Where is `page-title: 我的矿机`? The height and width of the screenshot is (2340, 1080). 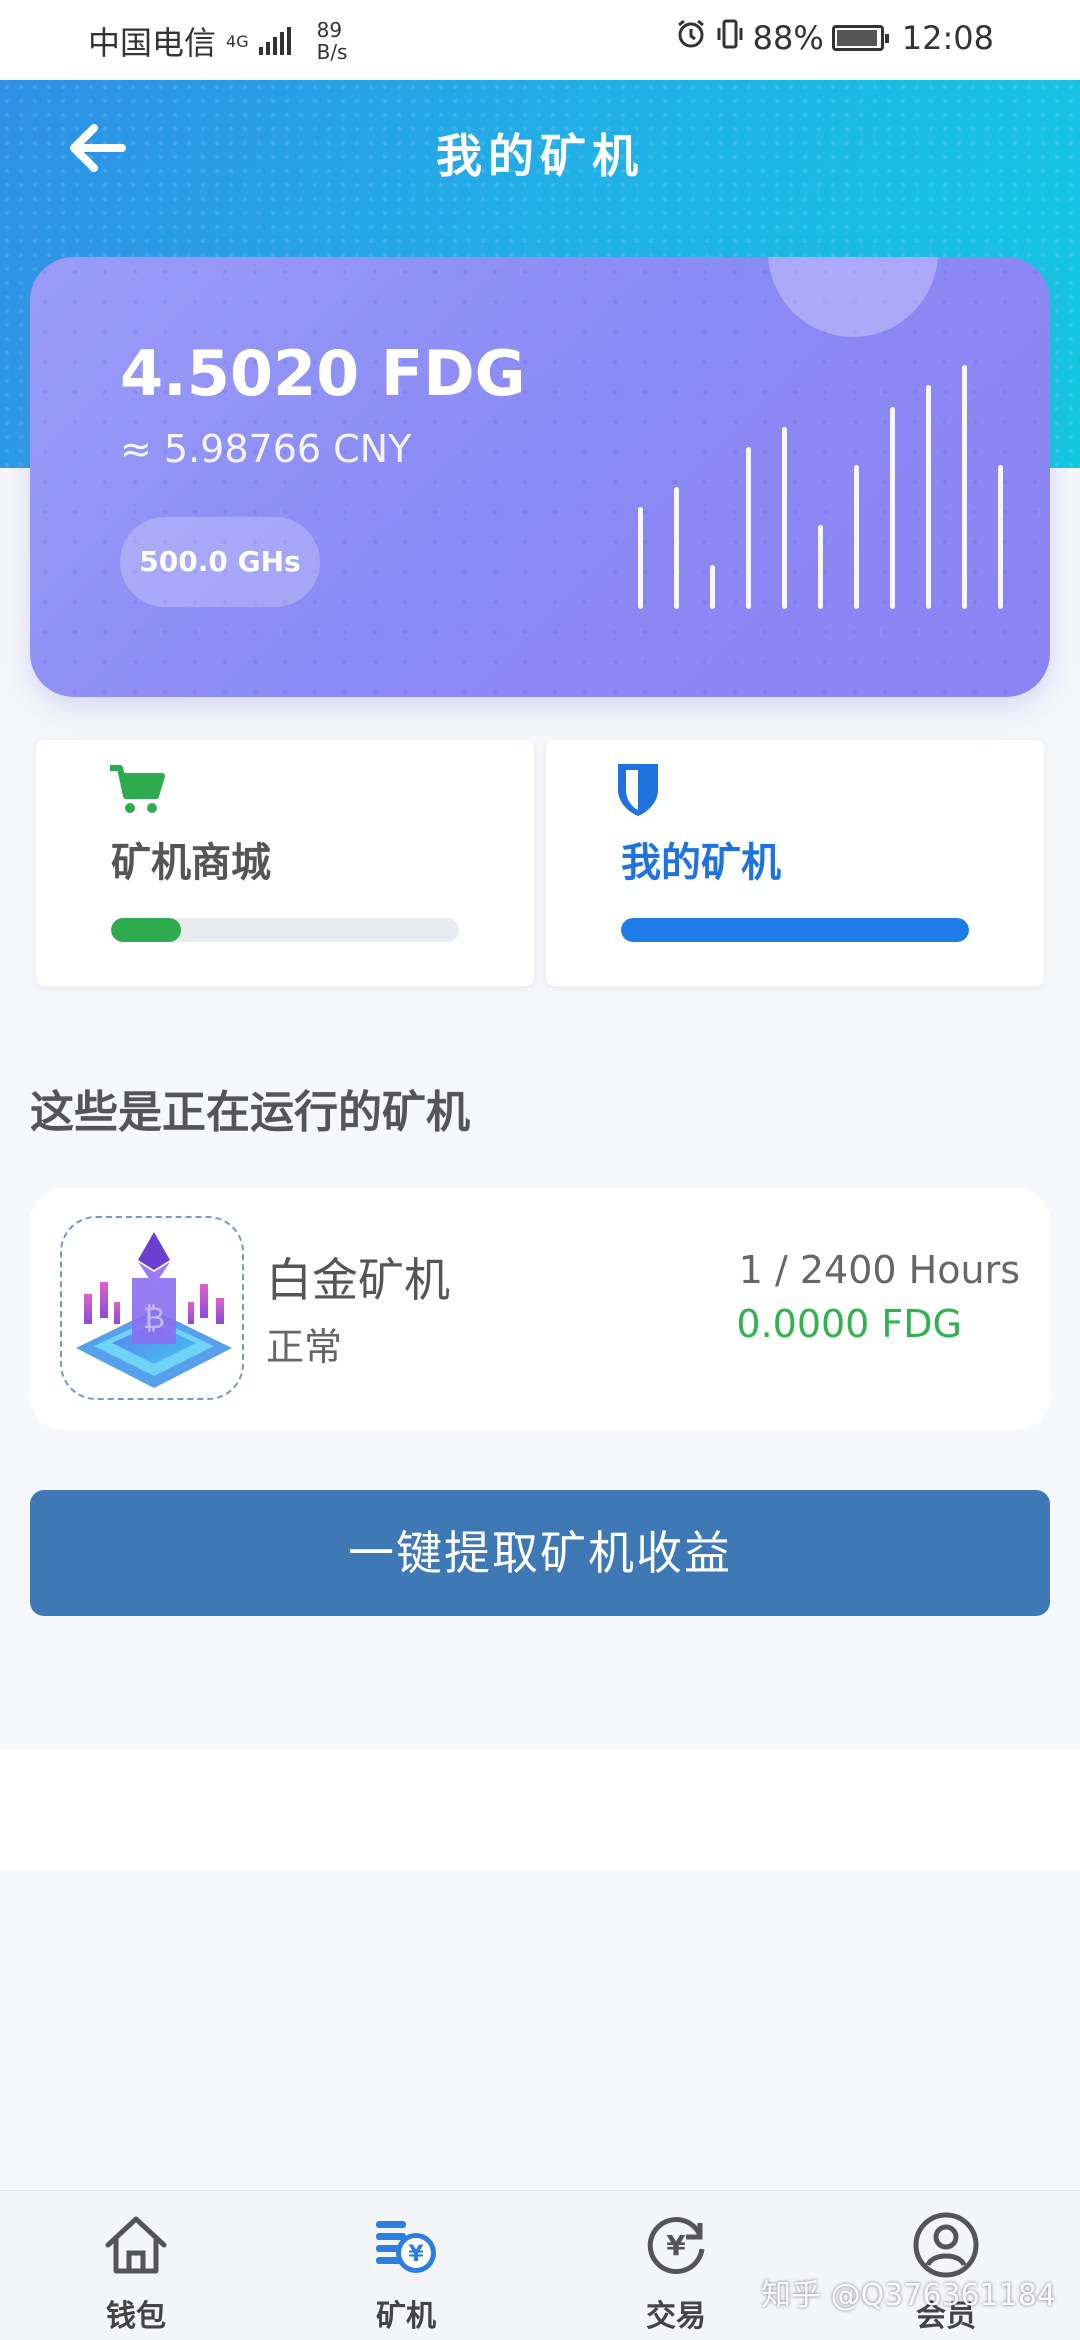
page-title: 我的矿机 is located at coordinates (540, 156).